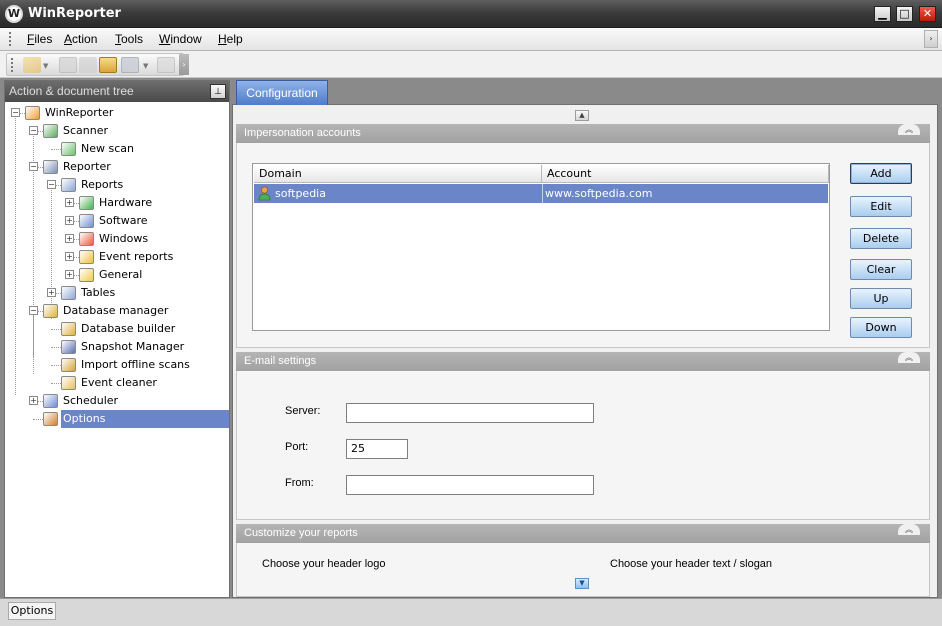 The image size is (942, 626). Describe the element at coordinates (599, 193) in the screenshot. I see `row-account: www.softpedia.com` at that location.